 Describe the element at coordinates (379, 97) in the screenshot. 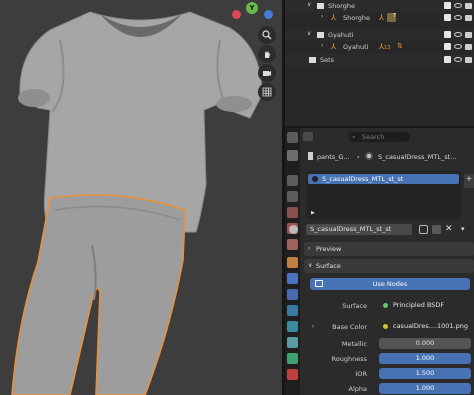

I see `outliner-empty-area` at that location.